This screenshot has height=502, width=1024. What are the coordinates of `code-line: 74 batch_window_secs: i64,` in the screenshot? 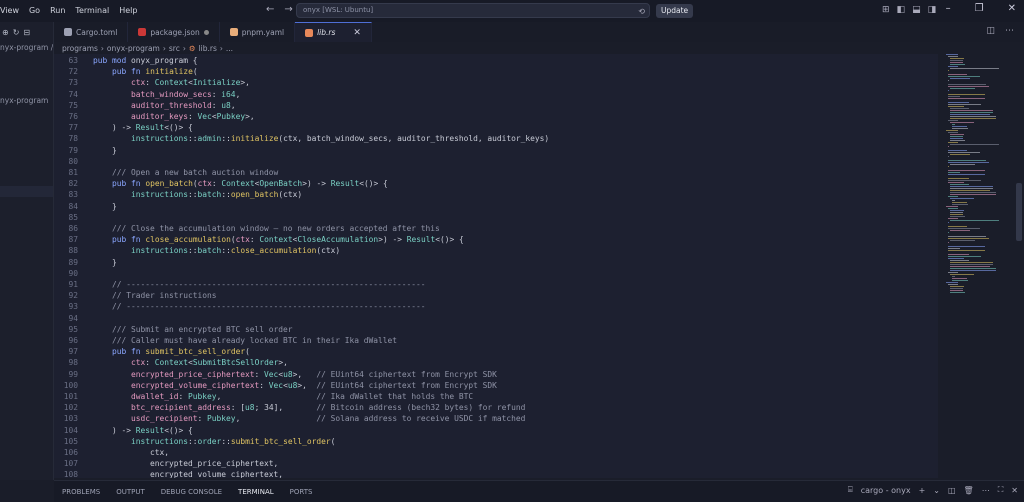 It's located at (496, 94).